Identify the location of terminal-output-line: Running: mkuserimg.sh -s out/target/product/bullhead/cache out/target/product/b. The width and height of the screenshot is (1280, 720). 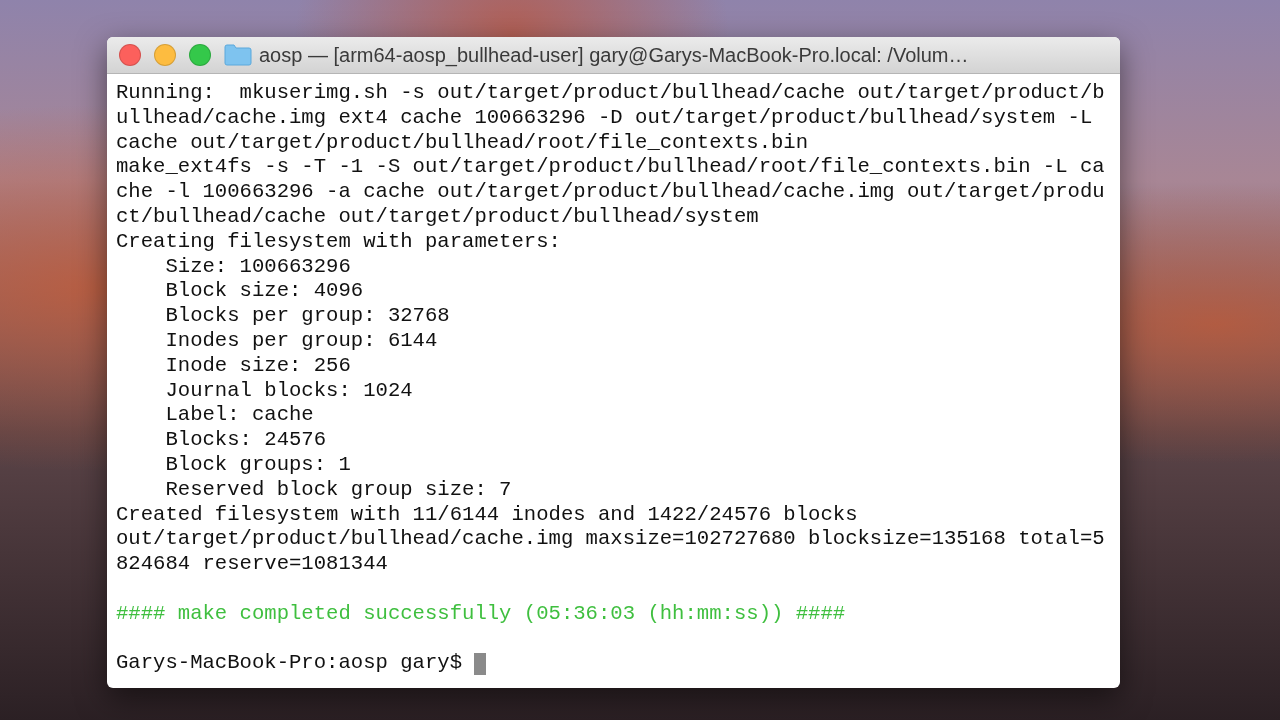
(610, 93).